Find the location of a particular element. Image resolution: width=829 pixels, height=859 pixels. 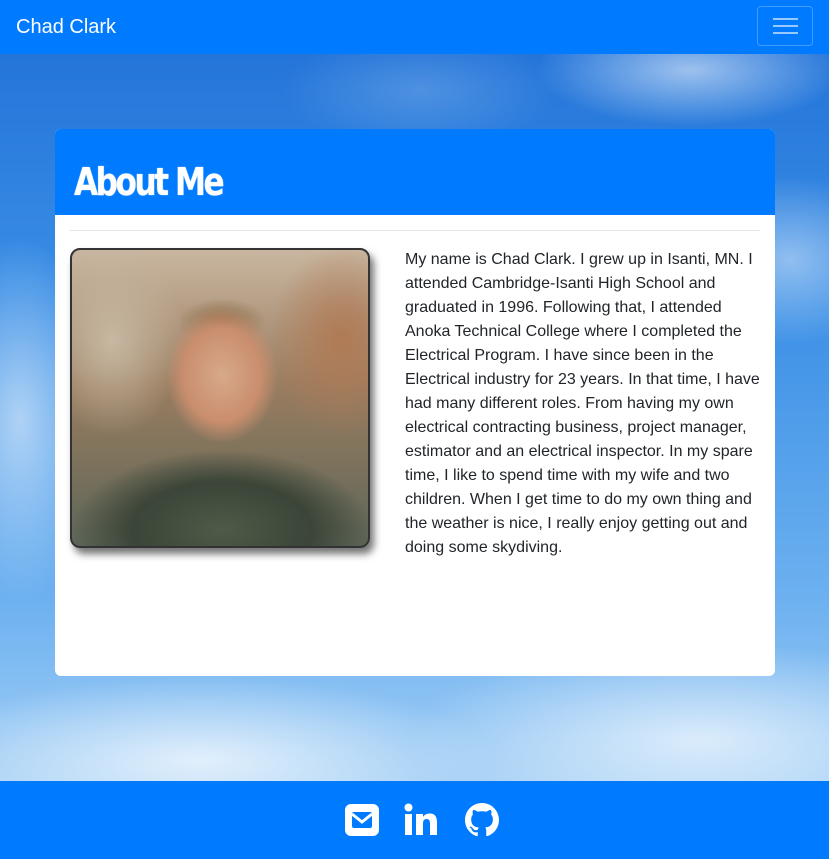

email-link is located at coordinates (362, 820).